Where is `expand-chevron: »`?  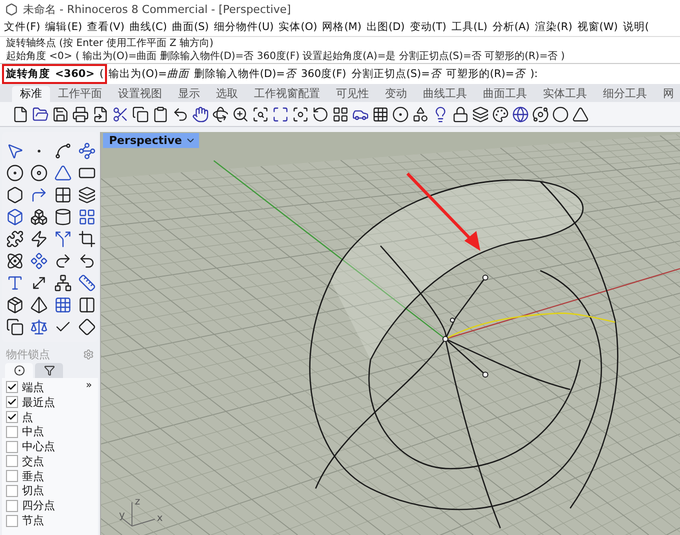
expand-chevron: » is located at coordinates (89, 385).